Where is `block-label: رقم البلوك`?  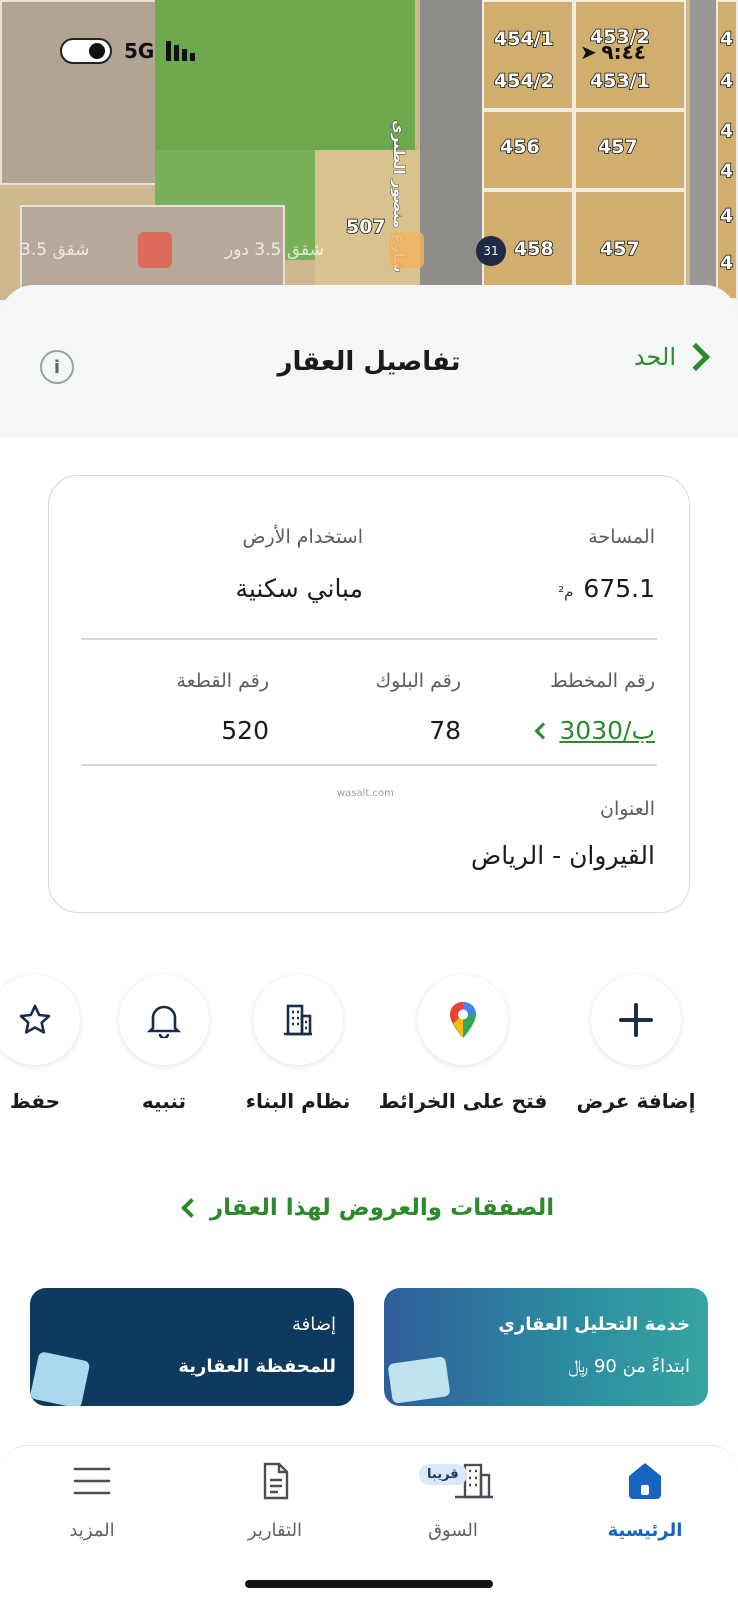
block-label: رقم البلوك is located at coordinates (418, 681).